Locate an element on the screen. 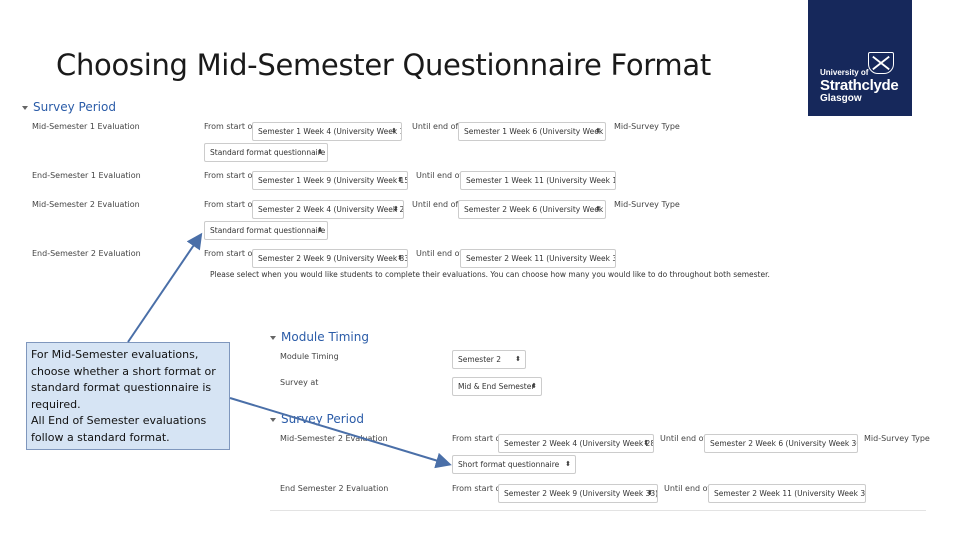  from-select: Semester 1 Week 4 (University Week 10) ⬍ is located at coordinates (327, 131).